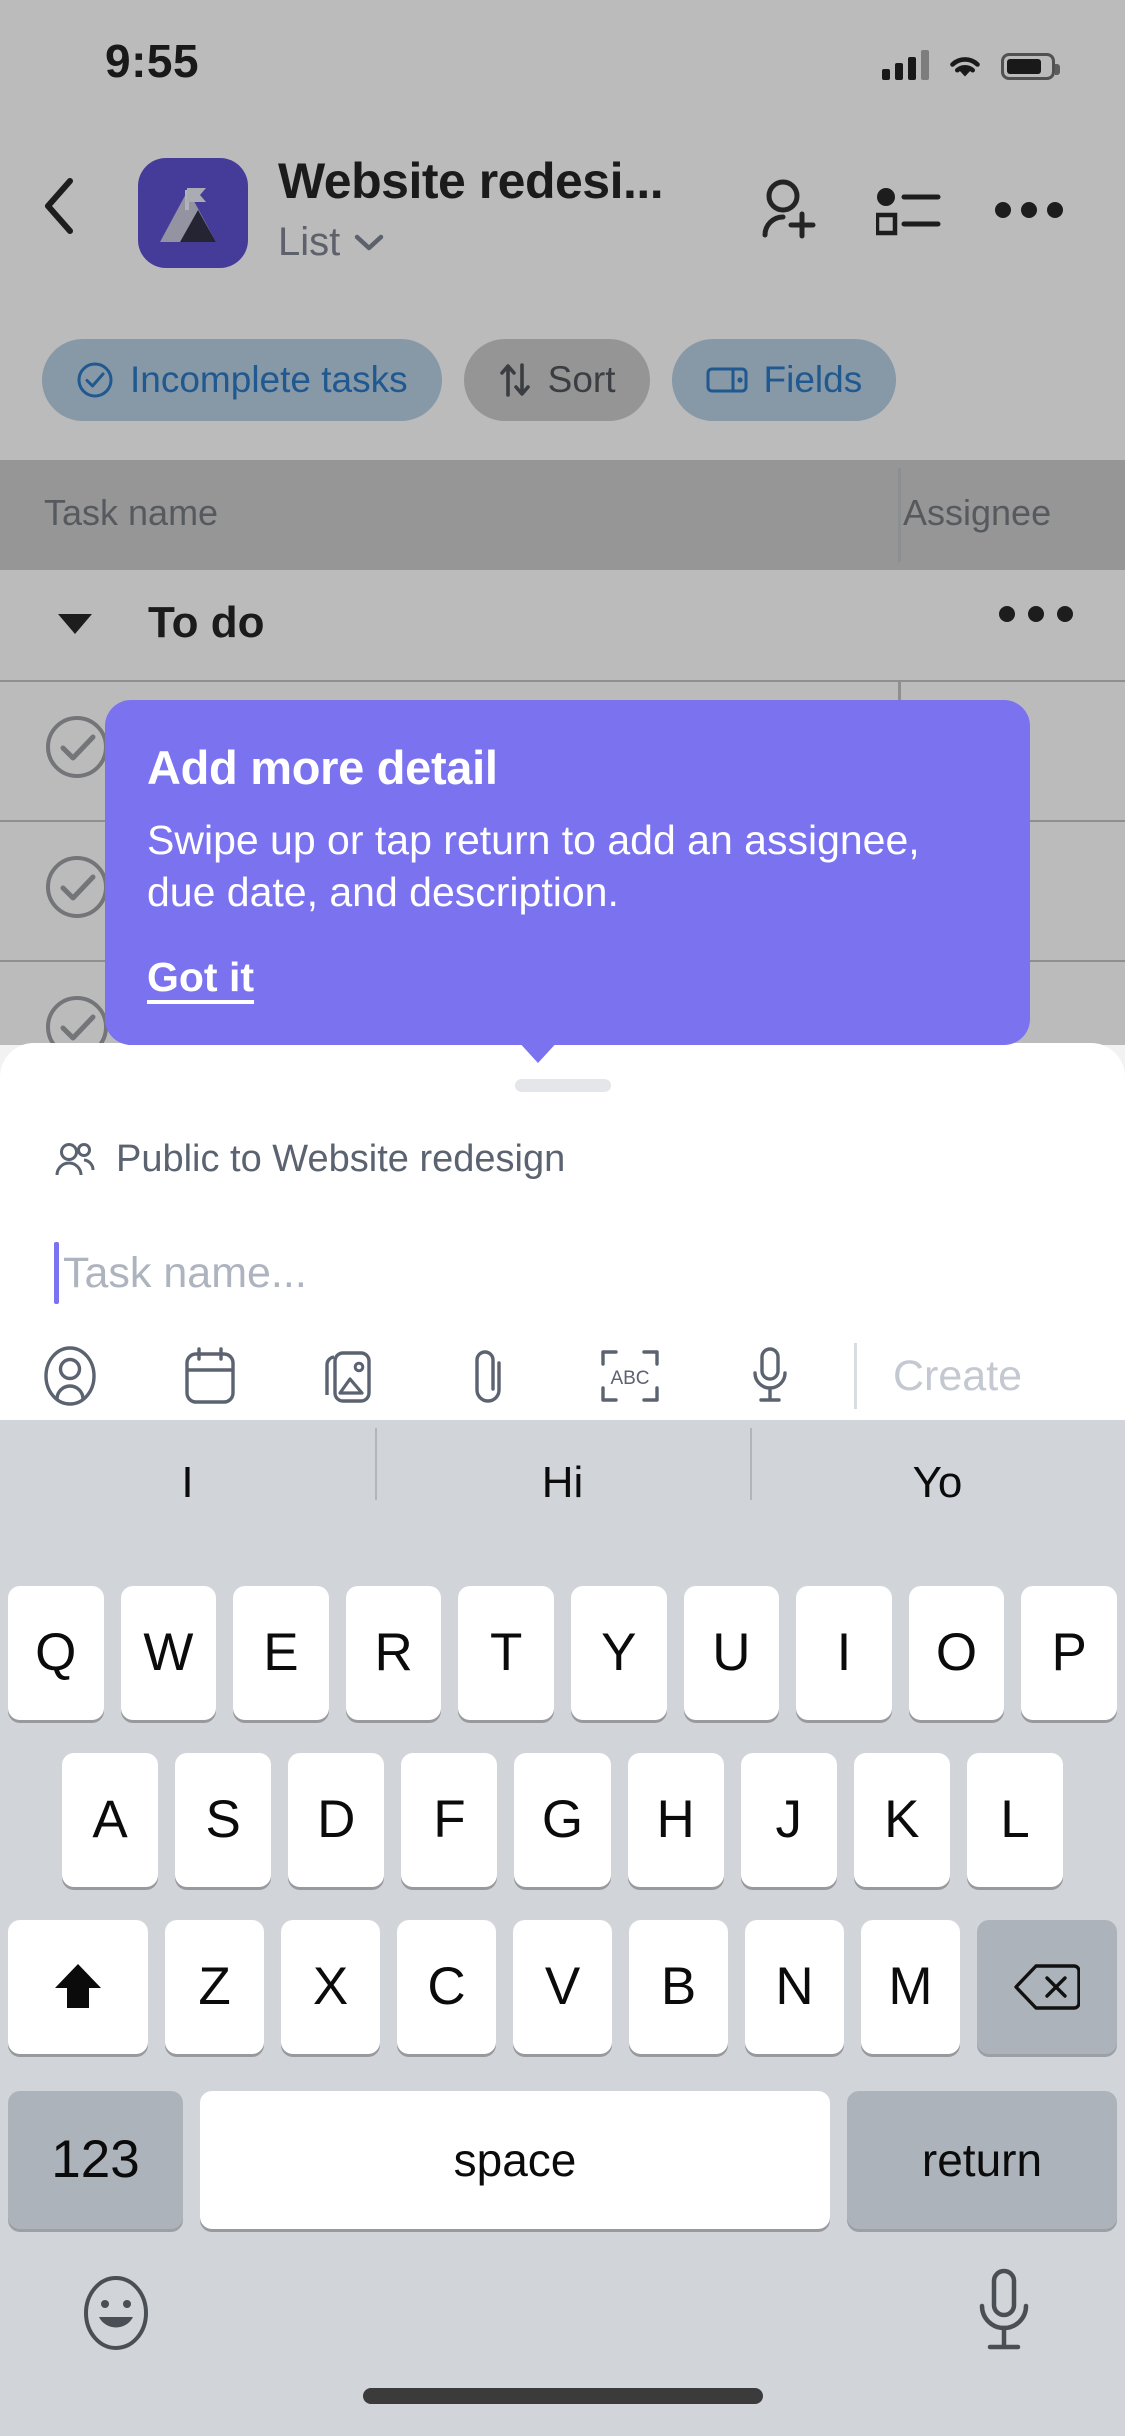 The width and height of the screenshot is (1125, 2436). I want to click on key-l: L, so click(1014, 1819).